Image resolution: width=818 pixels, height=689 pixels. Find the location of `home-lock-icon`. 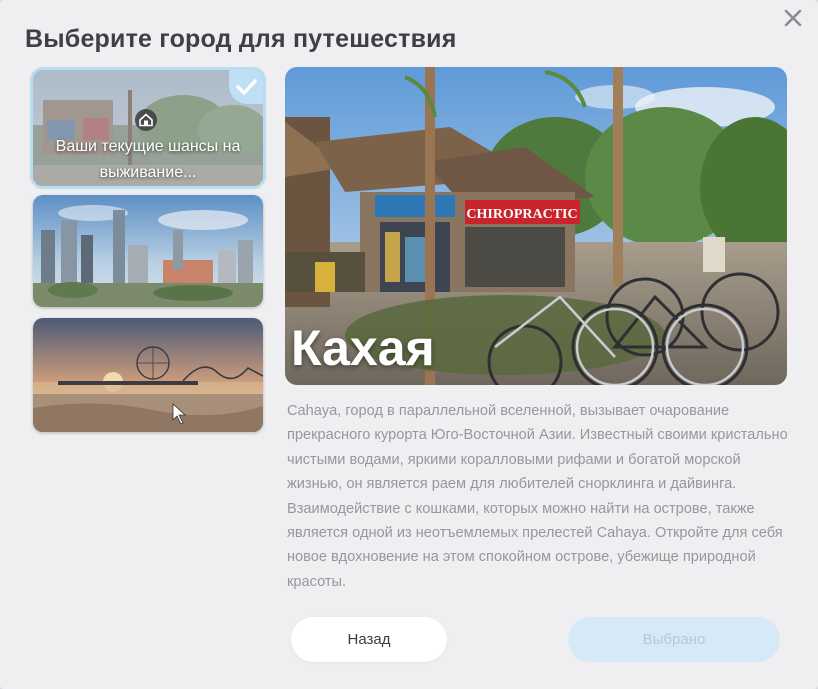

home-lock-icon is located at coordinates (146, 120).